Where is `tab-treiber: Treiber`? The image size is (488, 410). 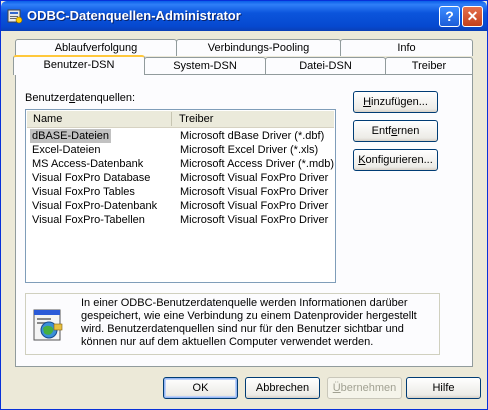
tab-treiber: Treiber is located at coordinates (429, 65).